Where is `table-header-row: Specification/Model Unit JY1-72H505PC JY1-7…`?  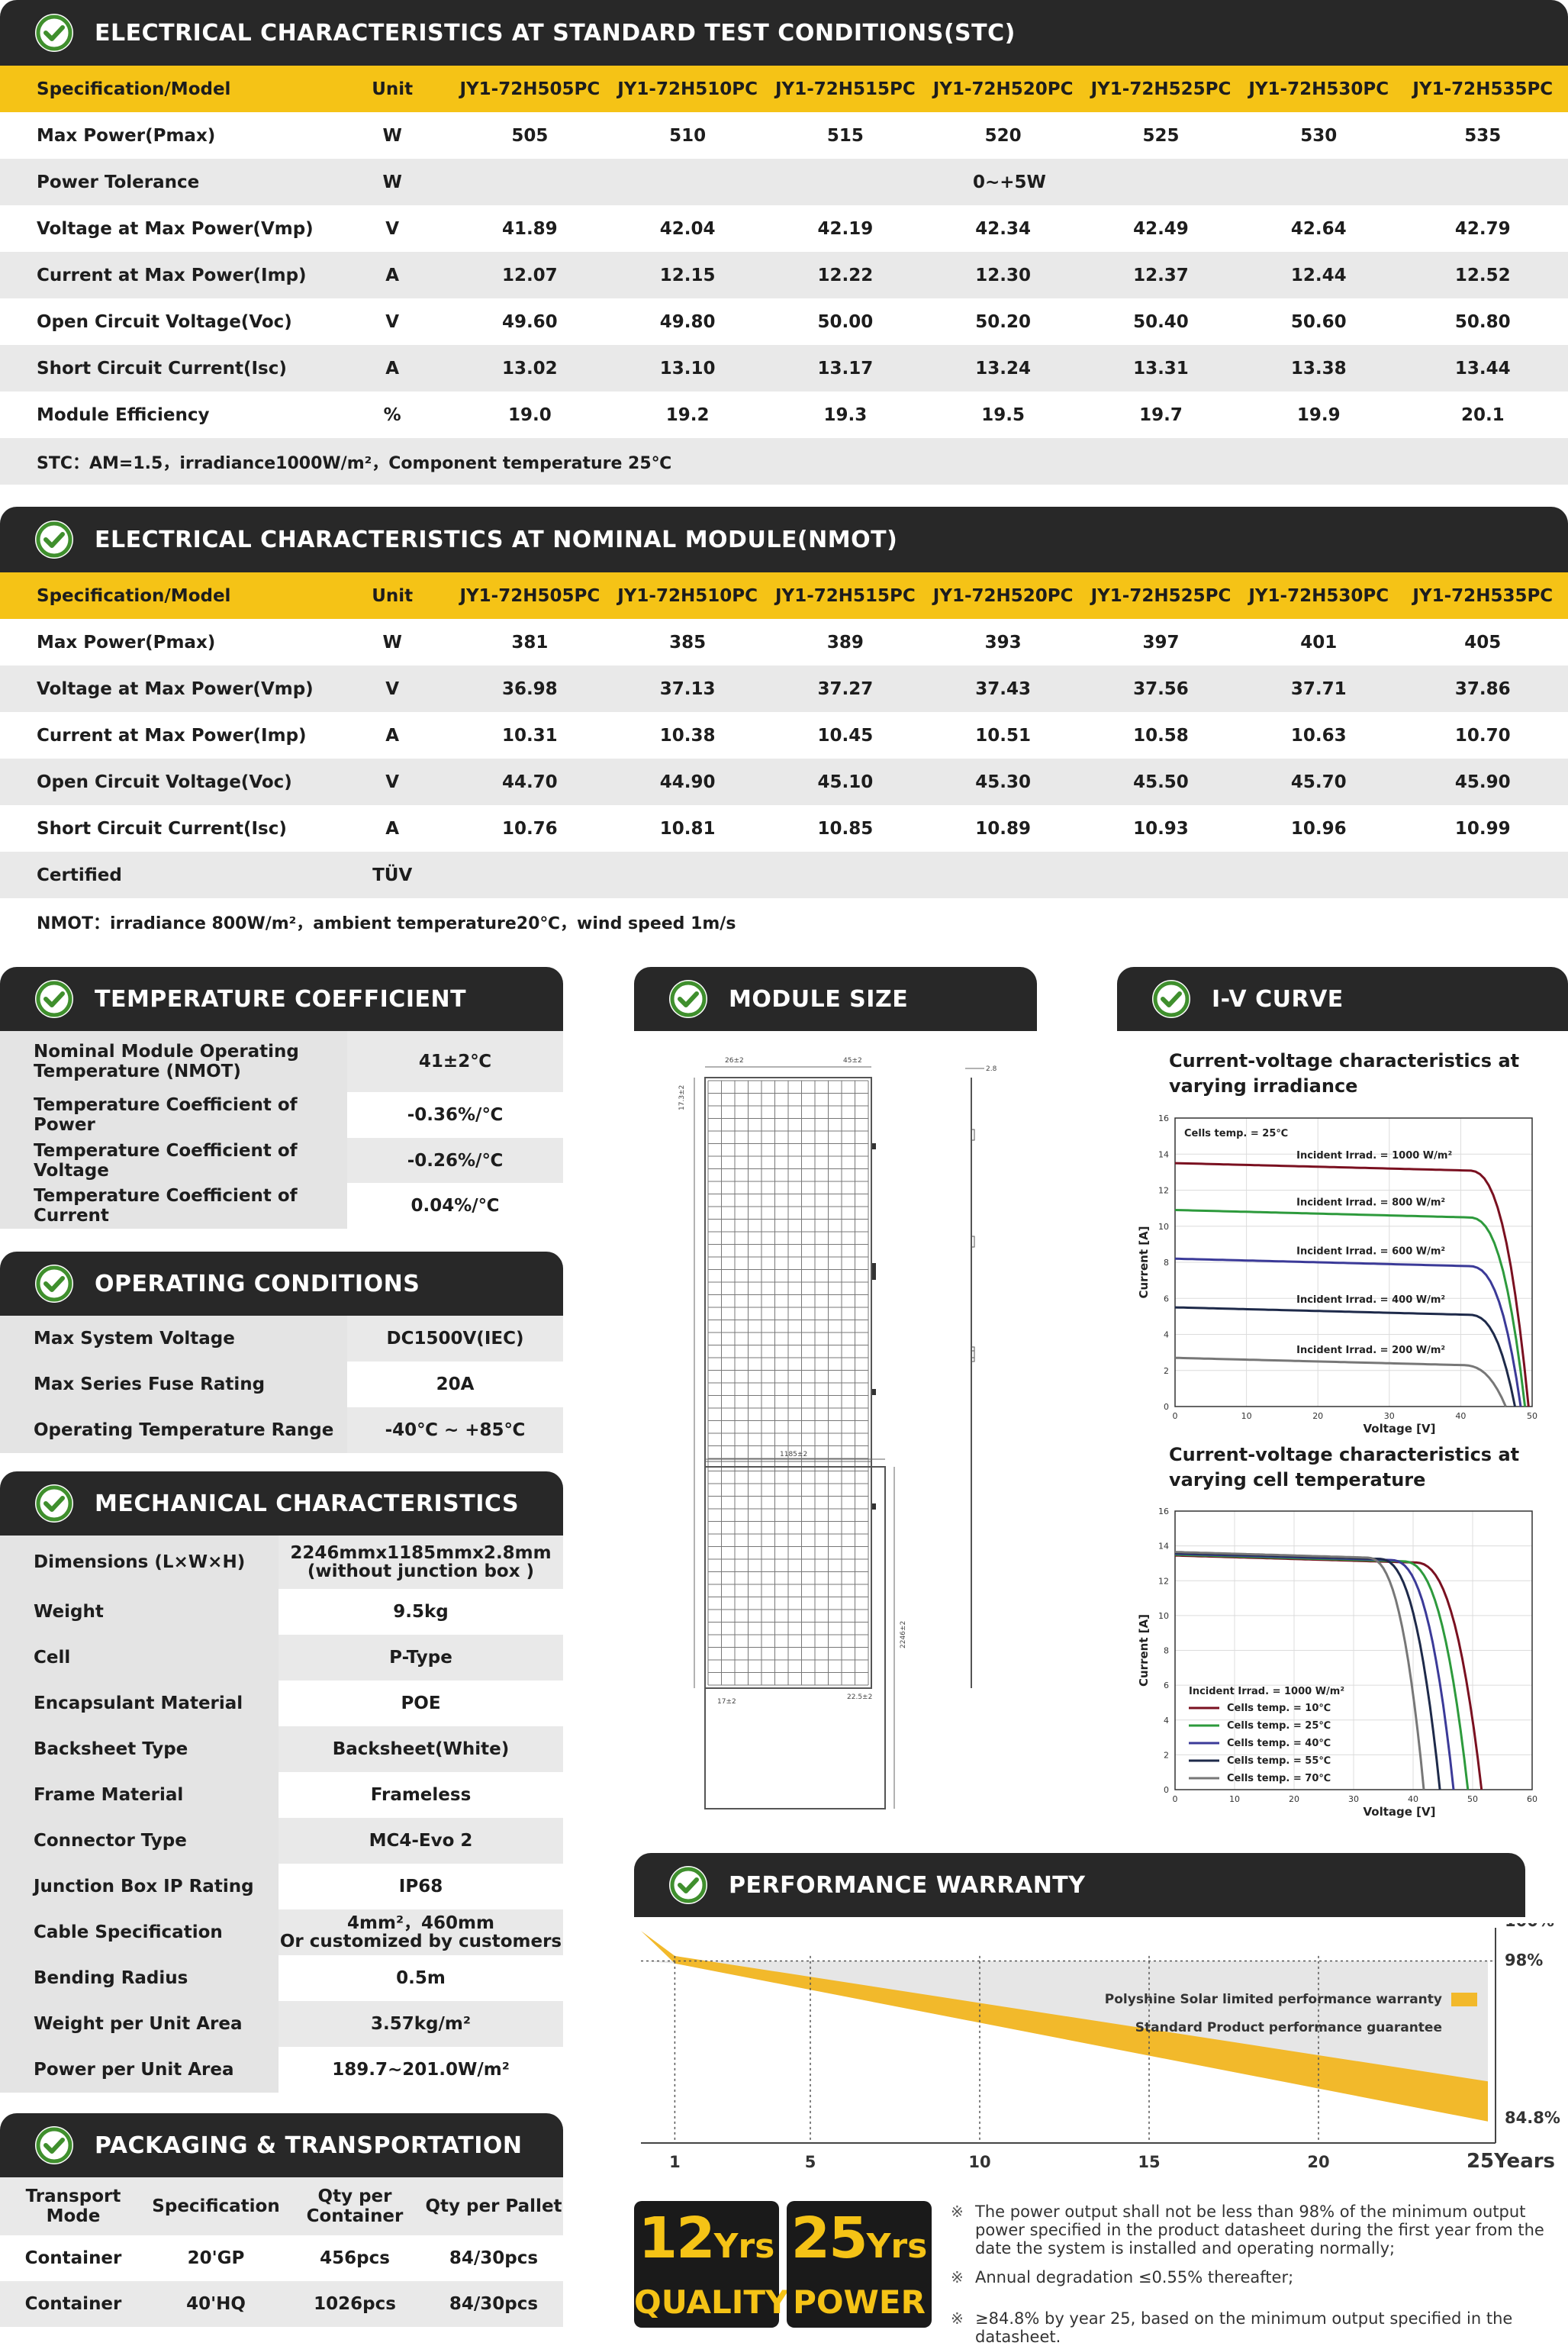 table-header-row: Specification/Model Unit JY1-72H505PC JY1-7… is located at coordinates (784, 89).